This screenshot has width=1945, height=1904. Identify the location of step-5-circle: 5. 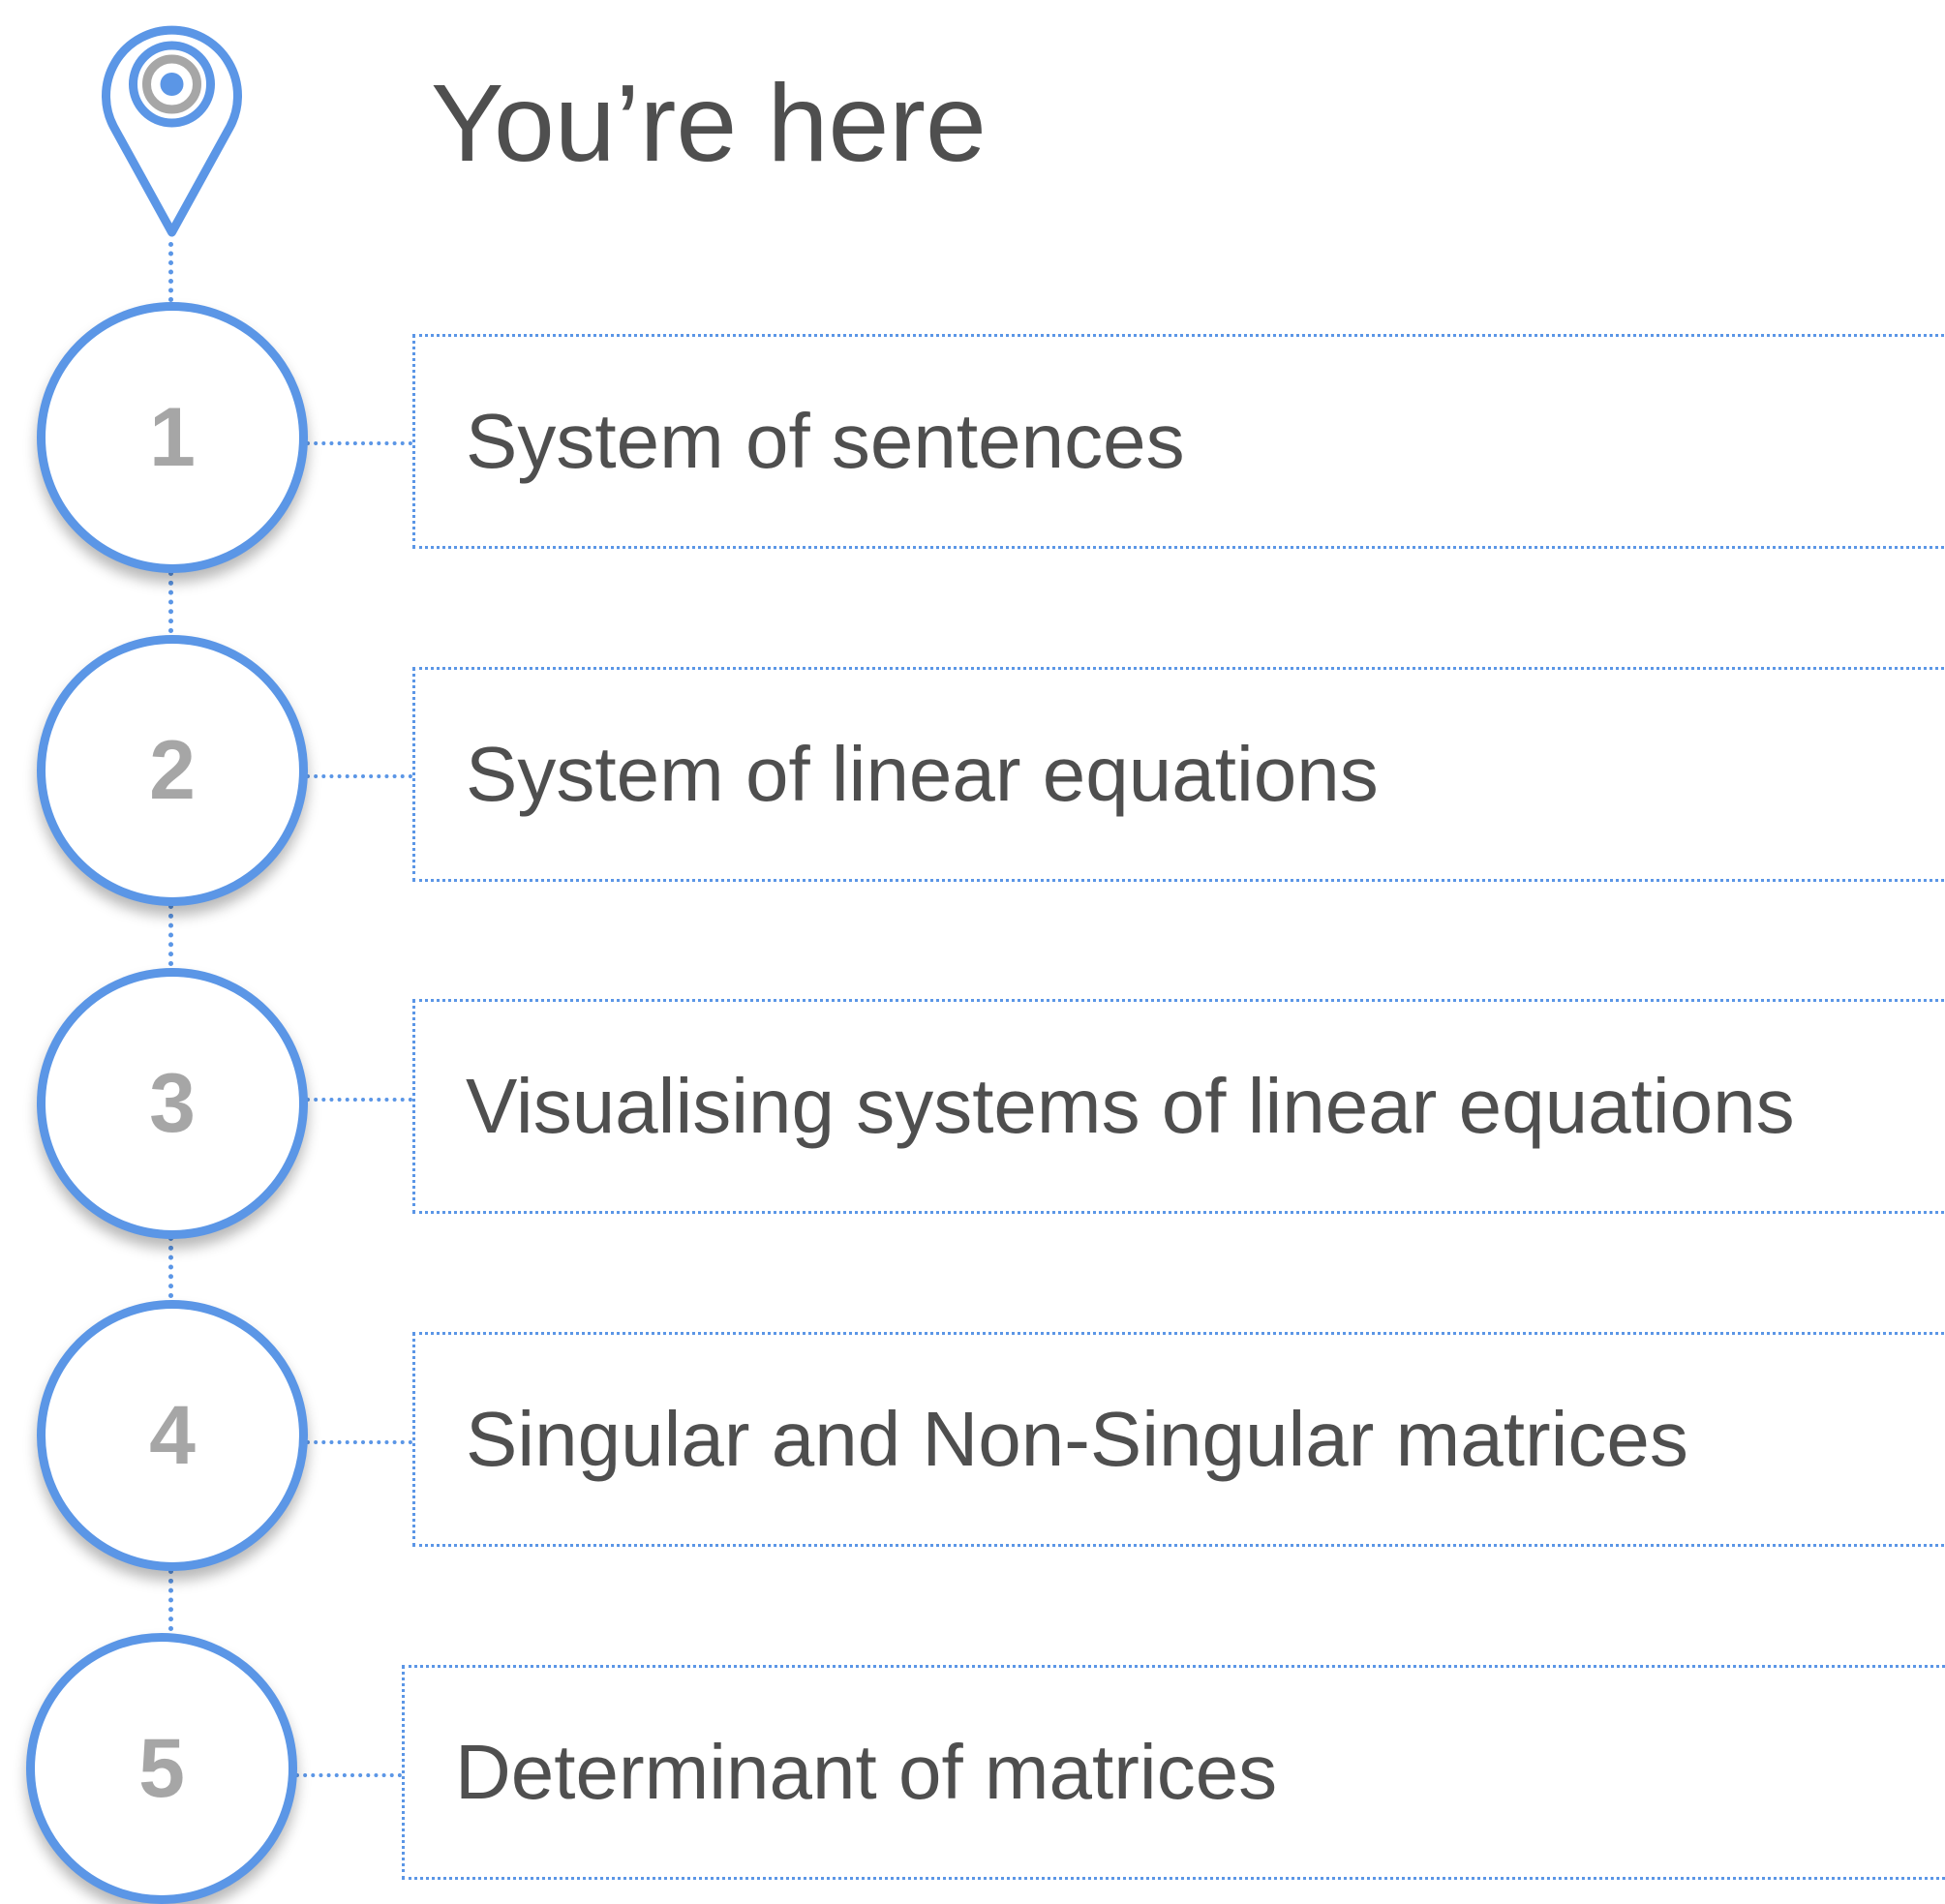
(161, 1769).